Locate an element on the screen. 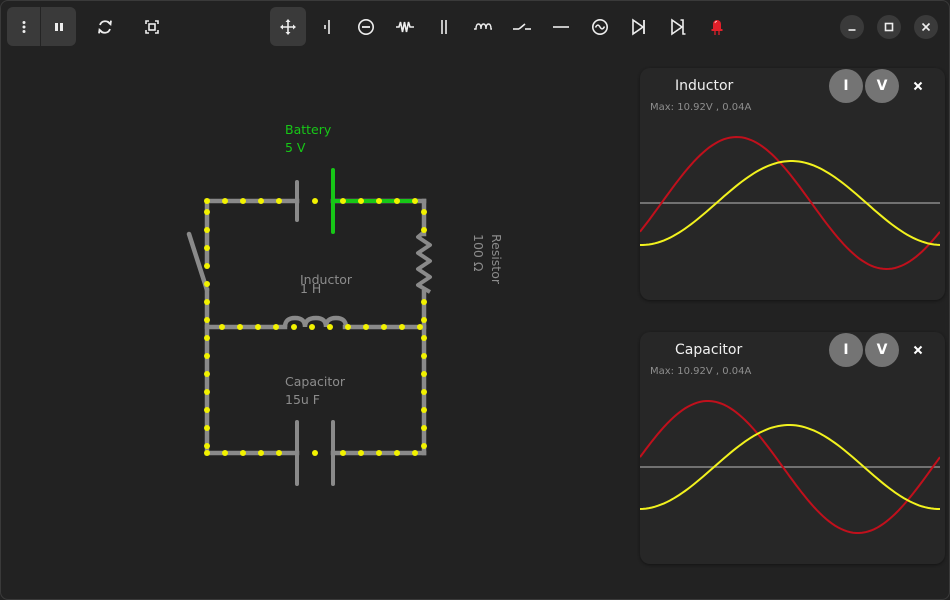 The width and height of the screenshot is (950, 600). panel-title: Capacitor is located at coordinates (709, 350).